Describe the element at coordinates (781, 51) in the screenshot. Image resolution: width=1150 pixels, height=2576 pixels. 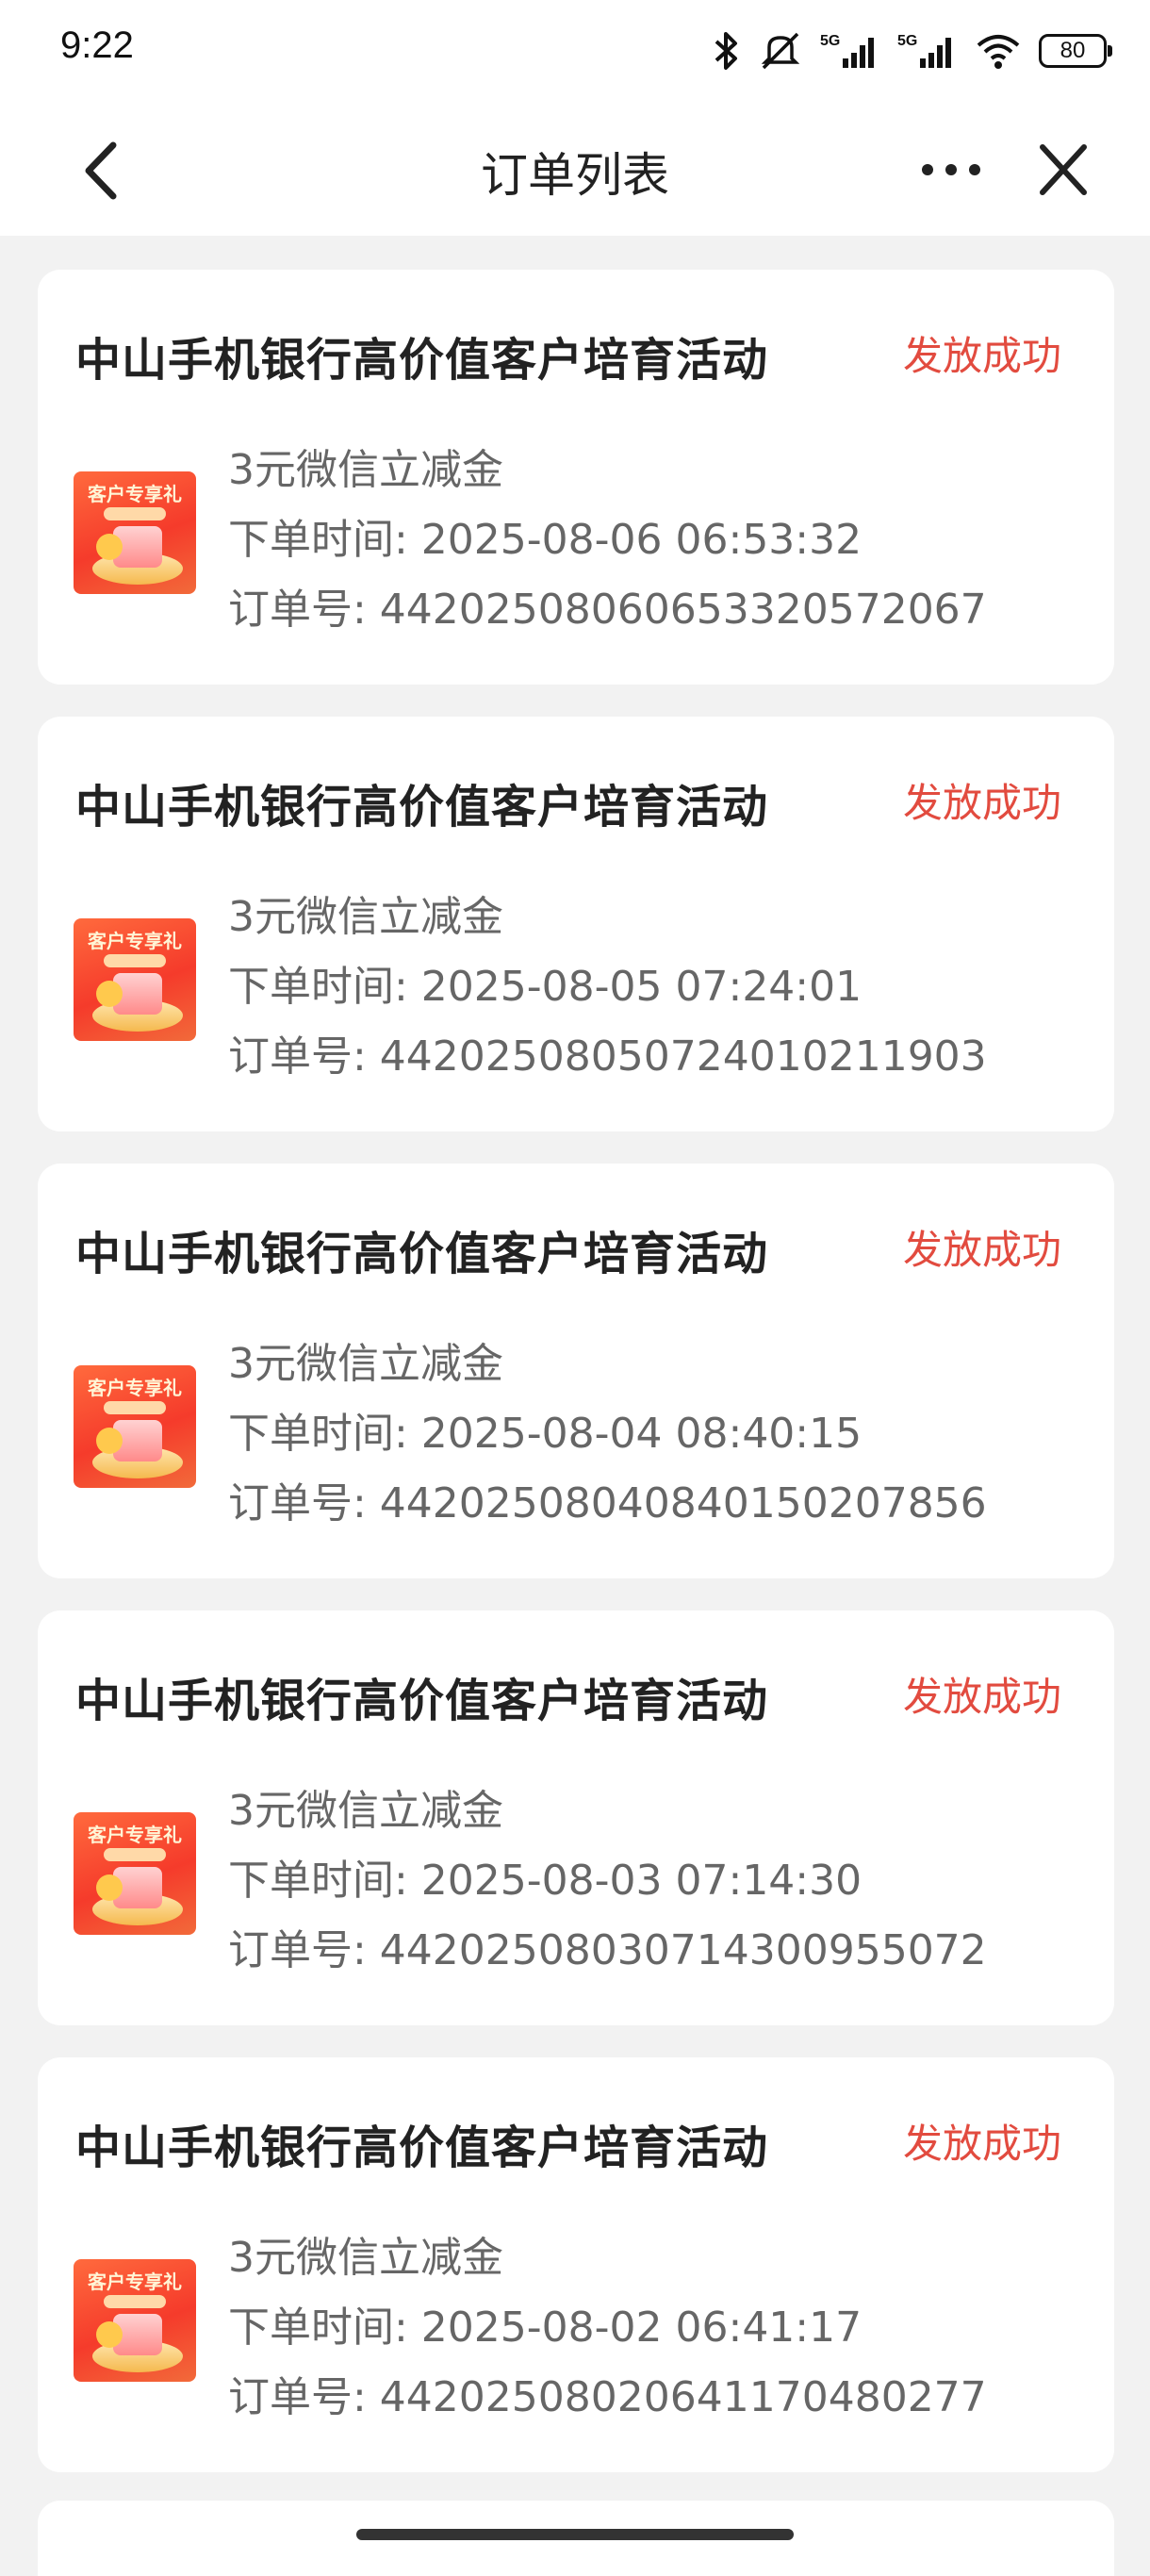
I see `mute-icon` at that location.